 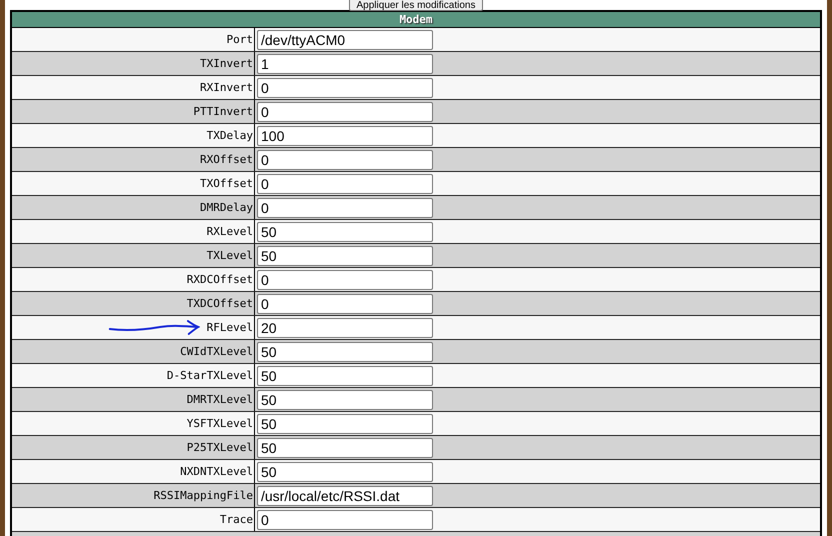 I want to click on field-label: Trace, so click(x=236, y=519).